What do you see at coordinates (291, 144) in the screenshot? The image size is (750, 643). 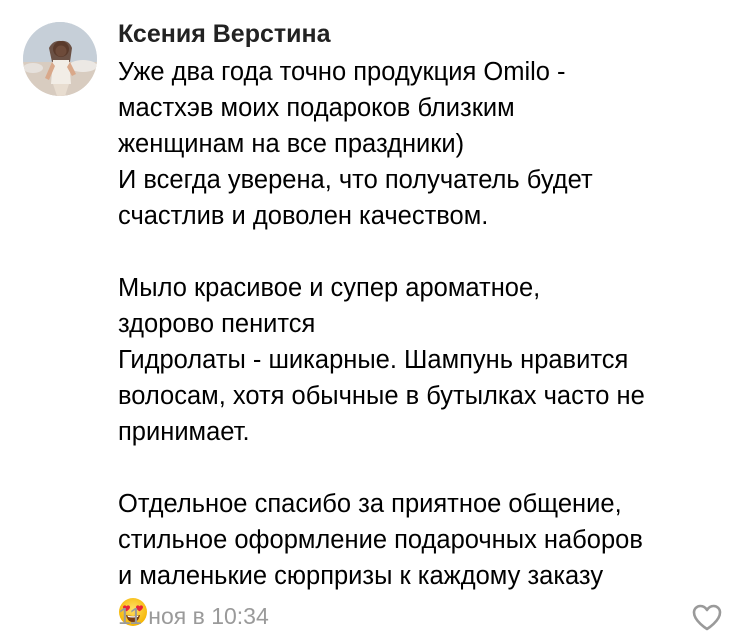 I see `comment-line: женщинам на все праздники)` at bounding box center [291, 144].